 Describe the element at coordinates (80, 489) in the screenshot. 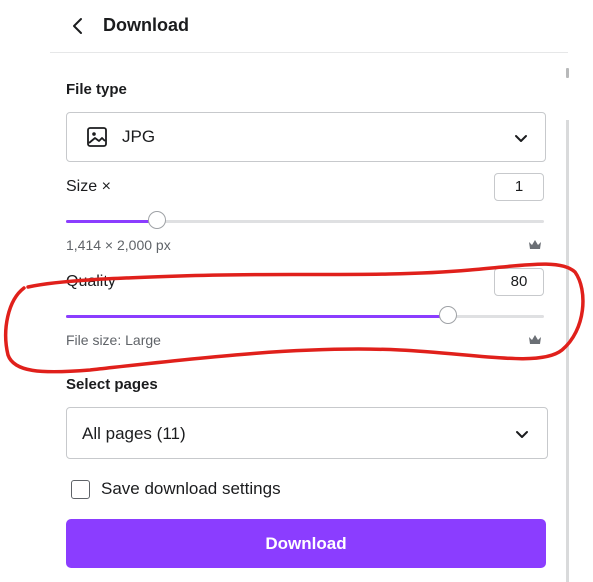

I see `save-settings-checkbox` at that location.